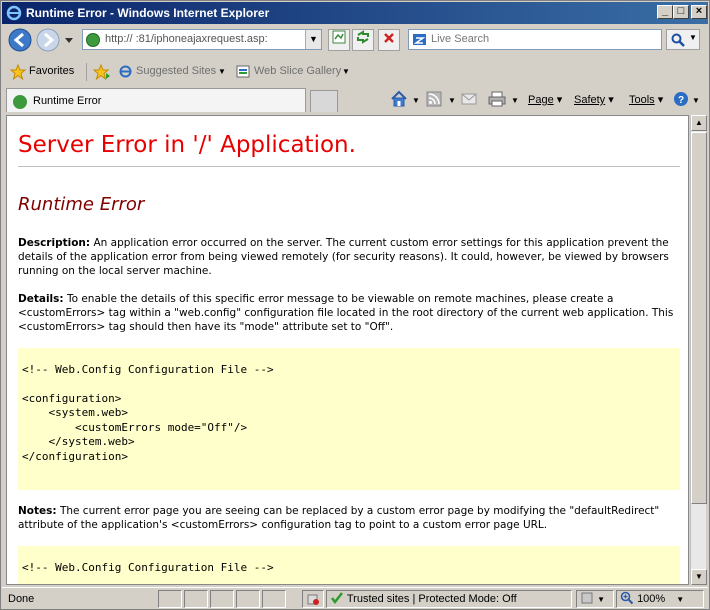  What do you see at coordinates (297, 71) in the screenshot?
I see `web-slice-gallery-link: Web Slice Gallery` at bounding box center [297, 71].